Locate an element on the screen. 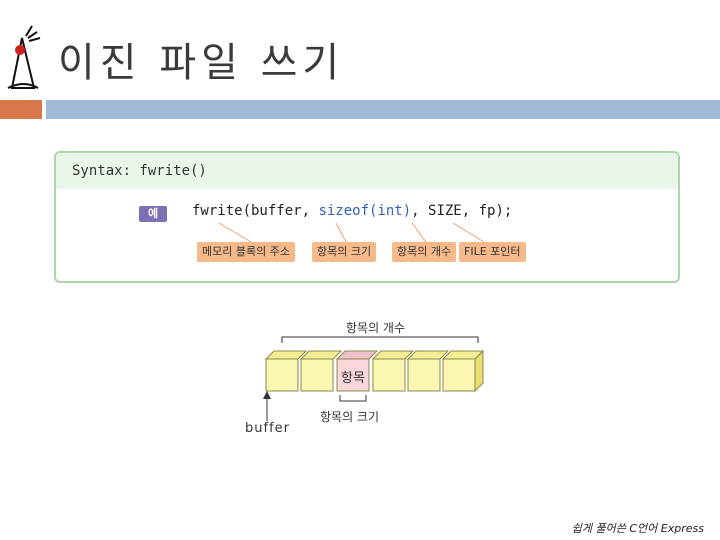 This screenshot has width=720, height=540. example-badge: 예 is located at coordinates (153, 214).